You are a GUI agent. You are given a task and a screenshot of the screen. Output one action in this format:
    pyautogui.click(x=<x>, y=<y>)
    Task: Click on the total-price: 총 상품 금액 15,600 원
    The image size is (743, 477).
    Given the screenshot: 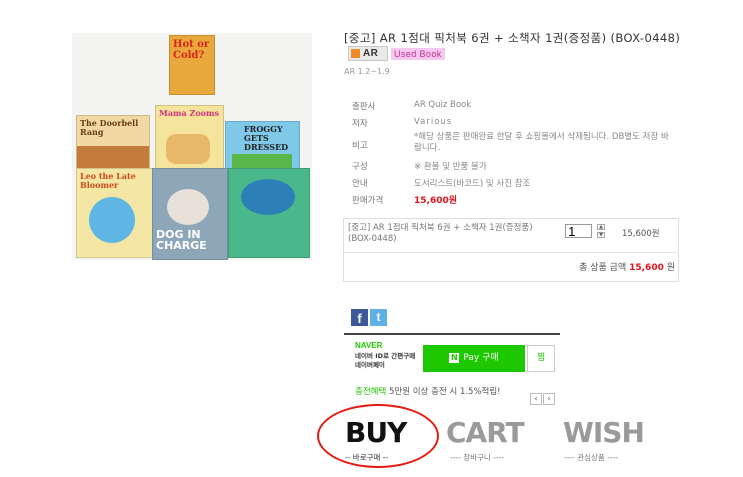 What is the action you would take?
    pyautogui.click(x=607, y=266)
    